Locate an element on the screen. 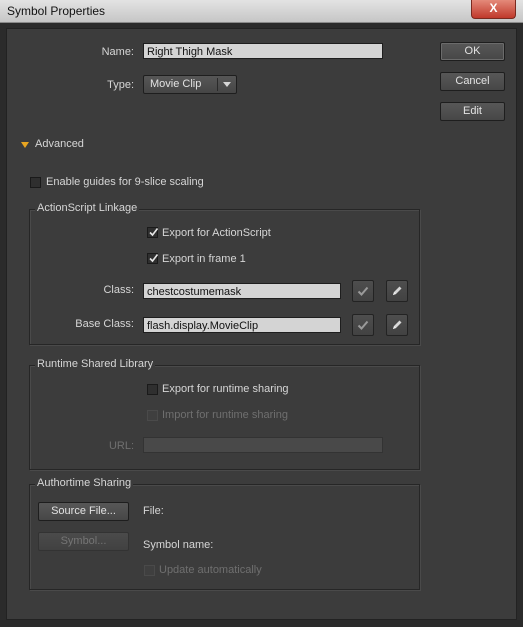  advanced-toggle: Advanced is located at coordinates (65, 145).